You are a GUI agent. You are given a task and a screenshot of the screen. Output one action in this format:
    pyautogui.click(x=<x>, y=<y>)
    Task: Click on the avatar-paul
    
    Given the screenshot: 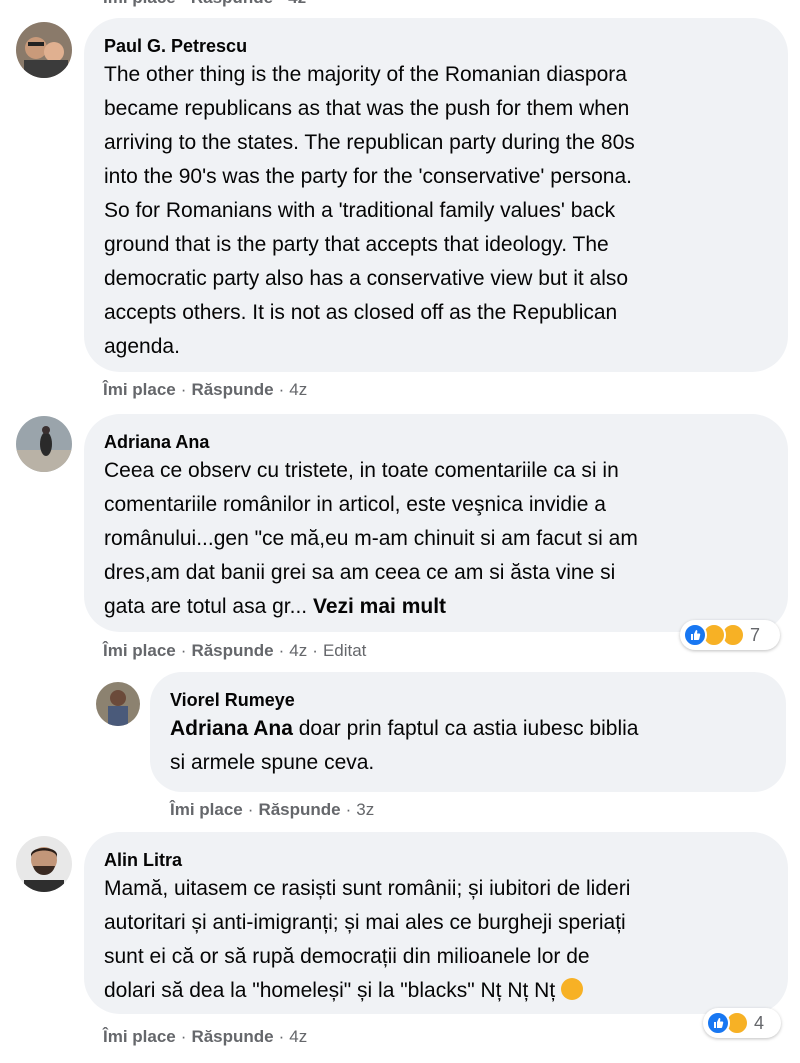 What is the action you would take?
    pyautogui.click(x=44, y=50)
    